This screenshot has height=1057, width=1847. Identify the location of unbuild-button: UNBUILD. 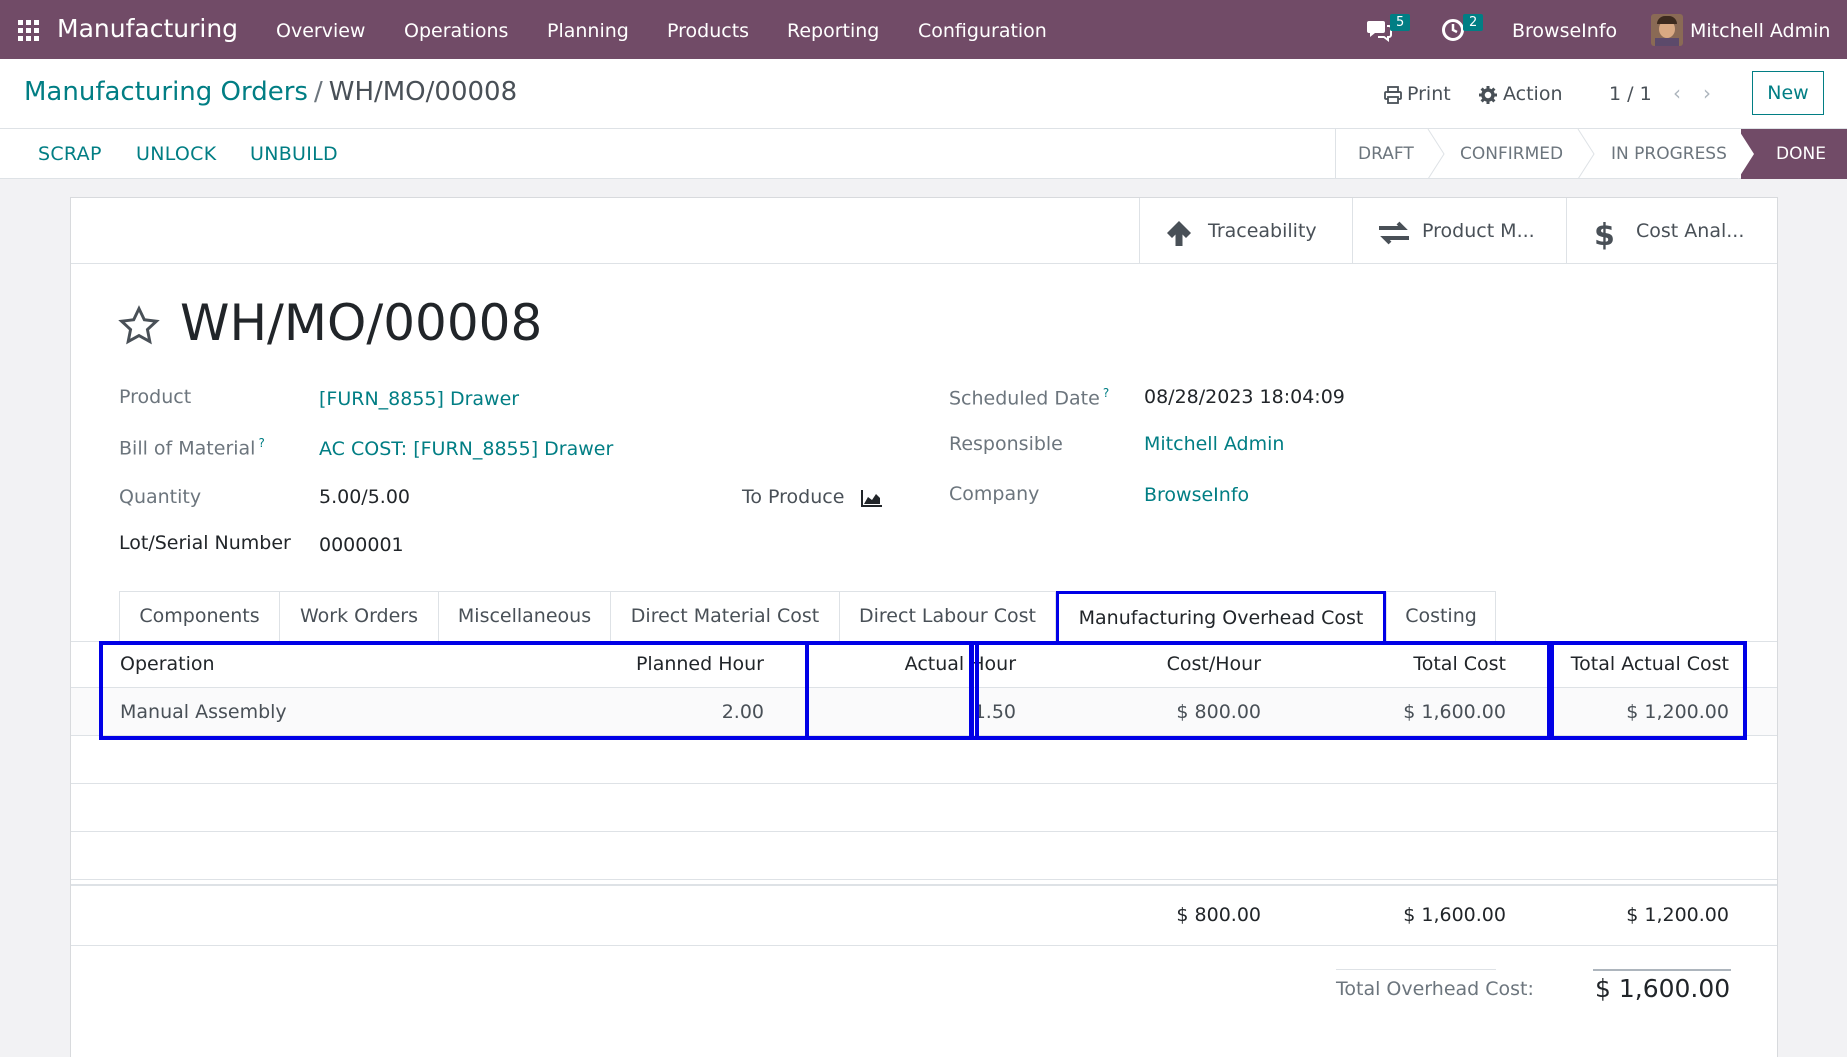
(294, 154).